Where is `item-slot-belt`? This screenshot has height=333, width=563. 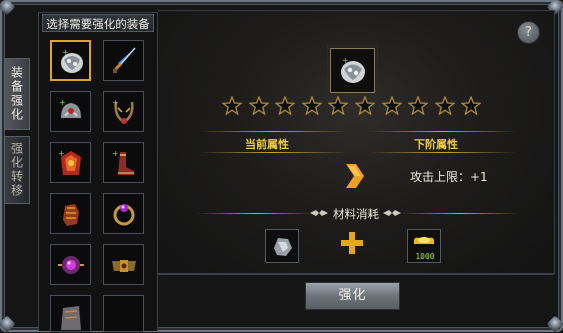 item-slot-belt is located at coordinates (123, 264).